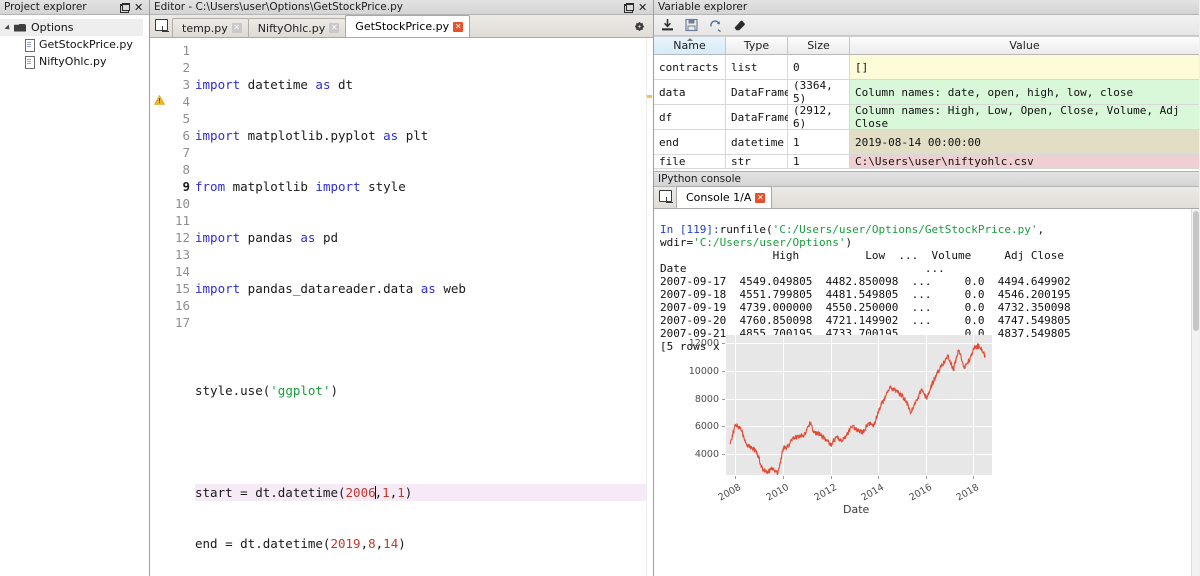 This screenshot has width=1200, height=576. I want to click on column-header-name: Name, so click(690, 46).